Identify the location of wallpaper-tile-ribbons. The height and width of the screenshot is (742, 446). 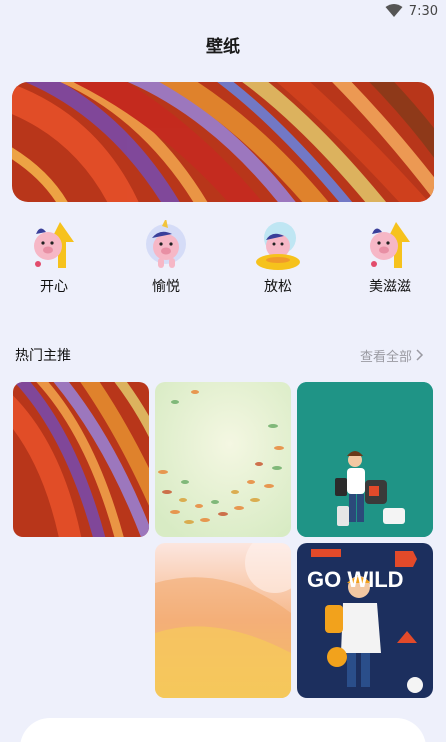
(81, 459).